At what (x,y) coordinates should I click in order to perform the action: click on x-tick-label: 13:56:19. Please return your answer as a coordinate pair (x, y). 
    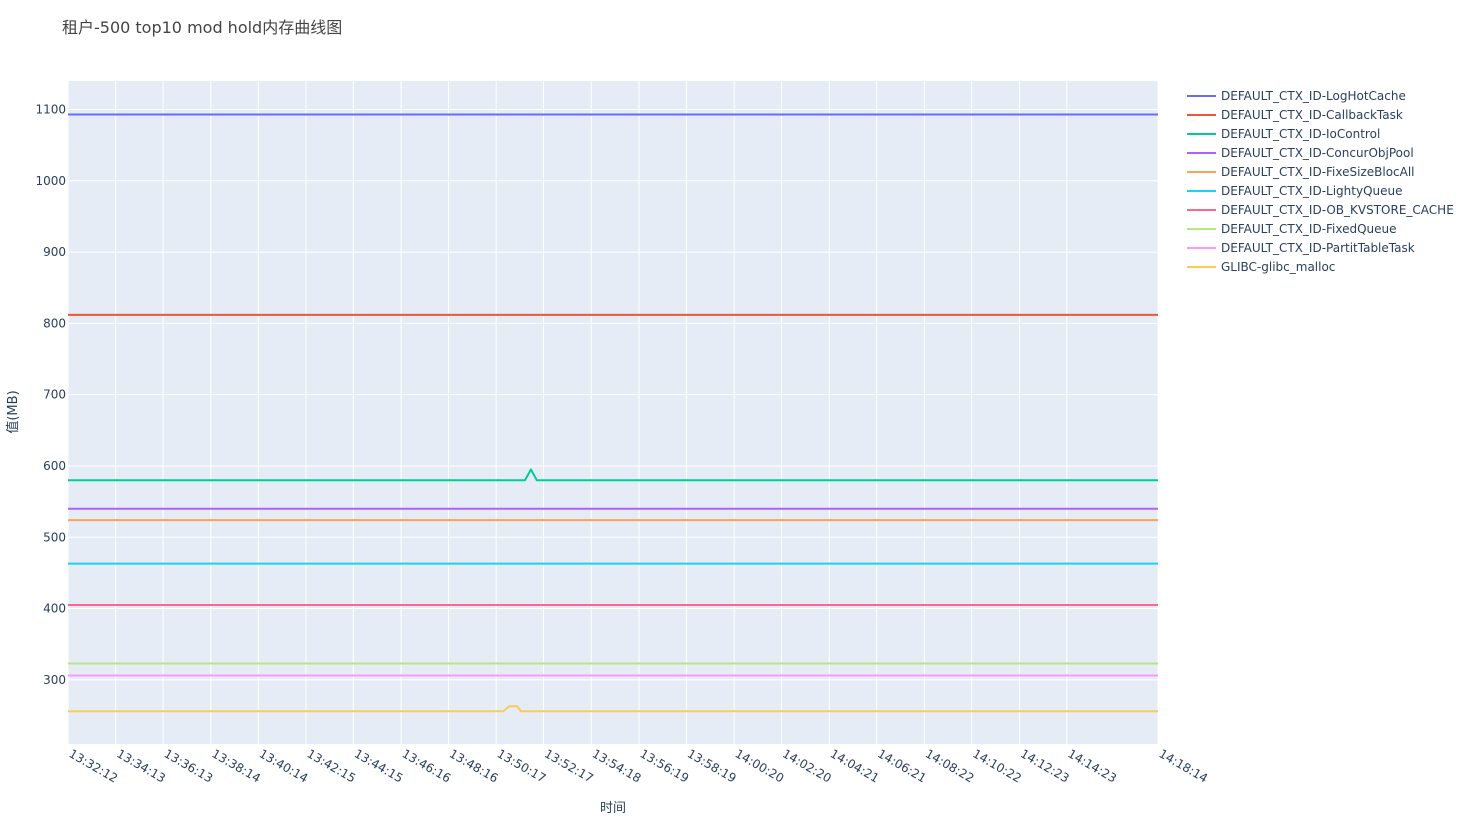
    Looking at the image, I should click on (665, 765).